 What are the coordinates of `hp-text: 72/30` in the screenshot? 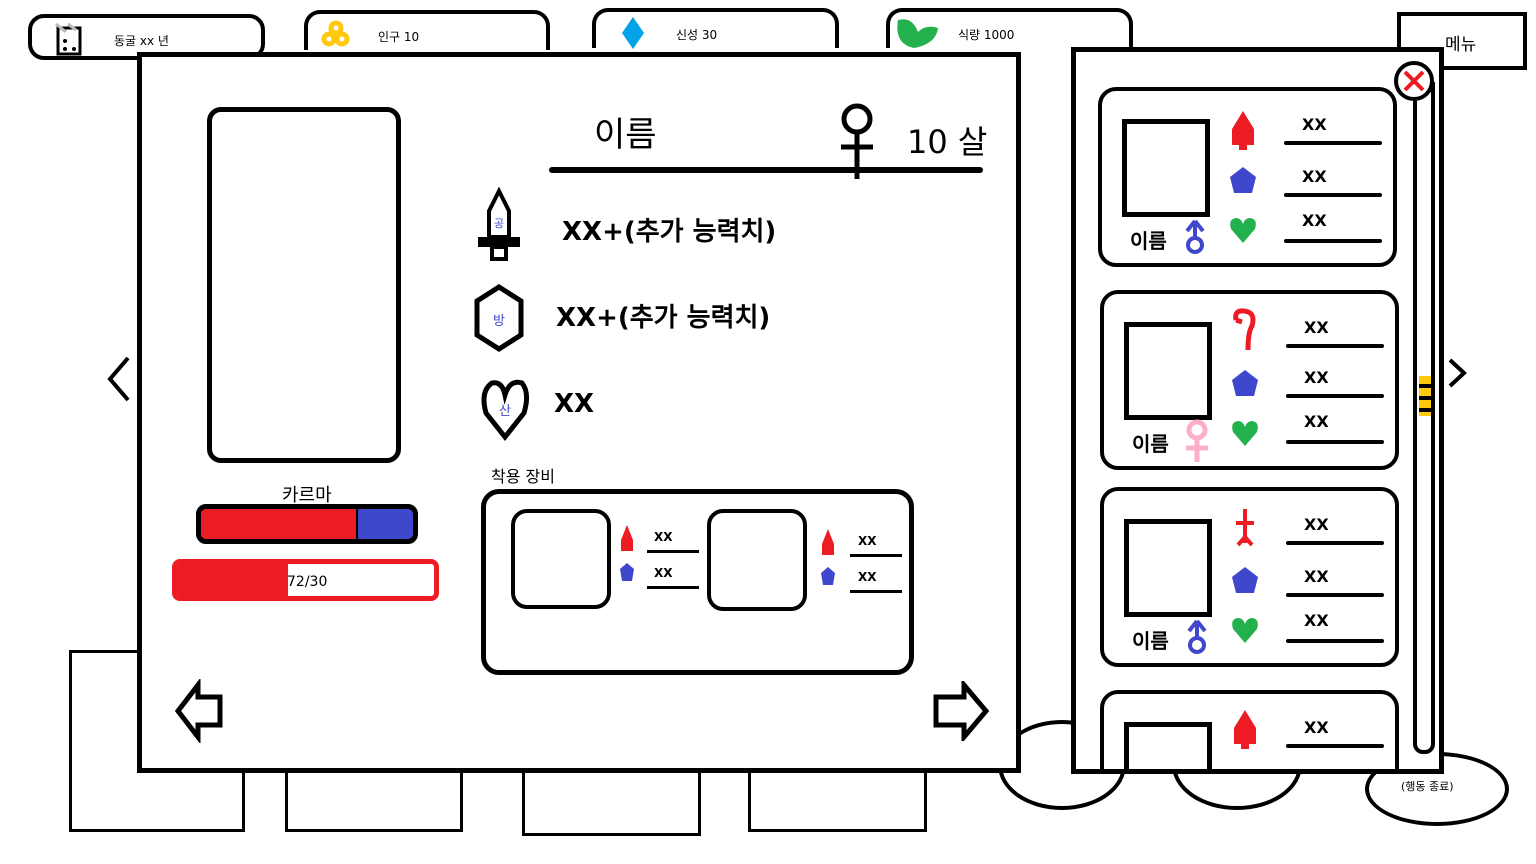 It's located at (307, 582).